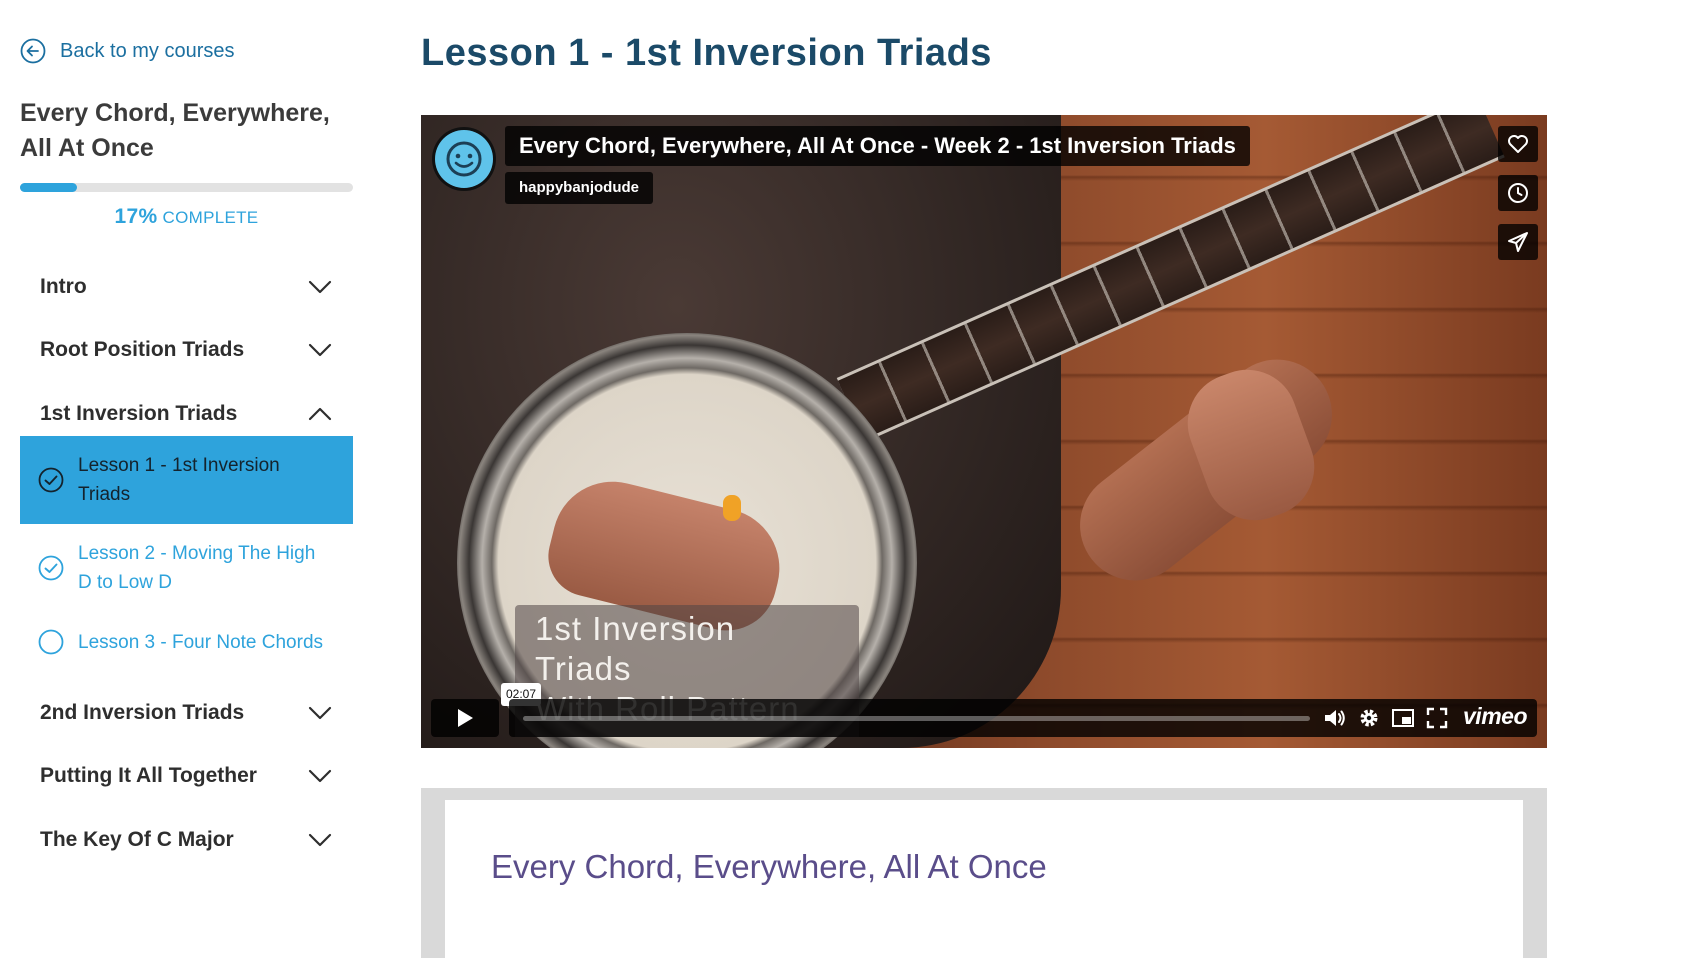 The width and height of the screenshot is (1708, 958). What do you see at coordinates (137, 839) in the screenshot?
I see `section-label: The Key Of C Major` at bounding box center [137, 839].